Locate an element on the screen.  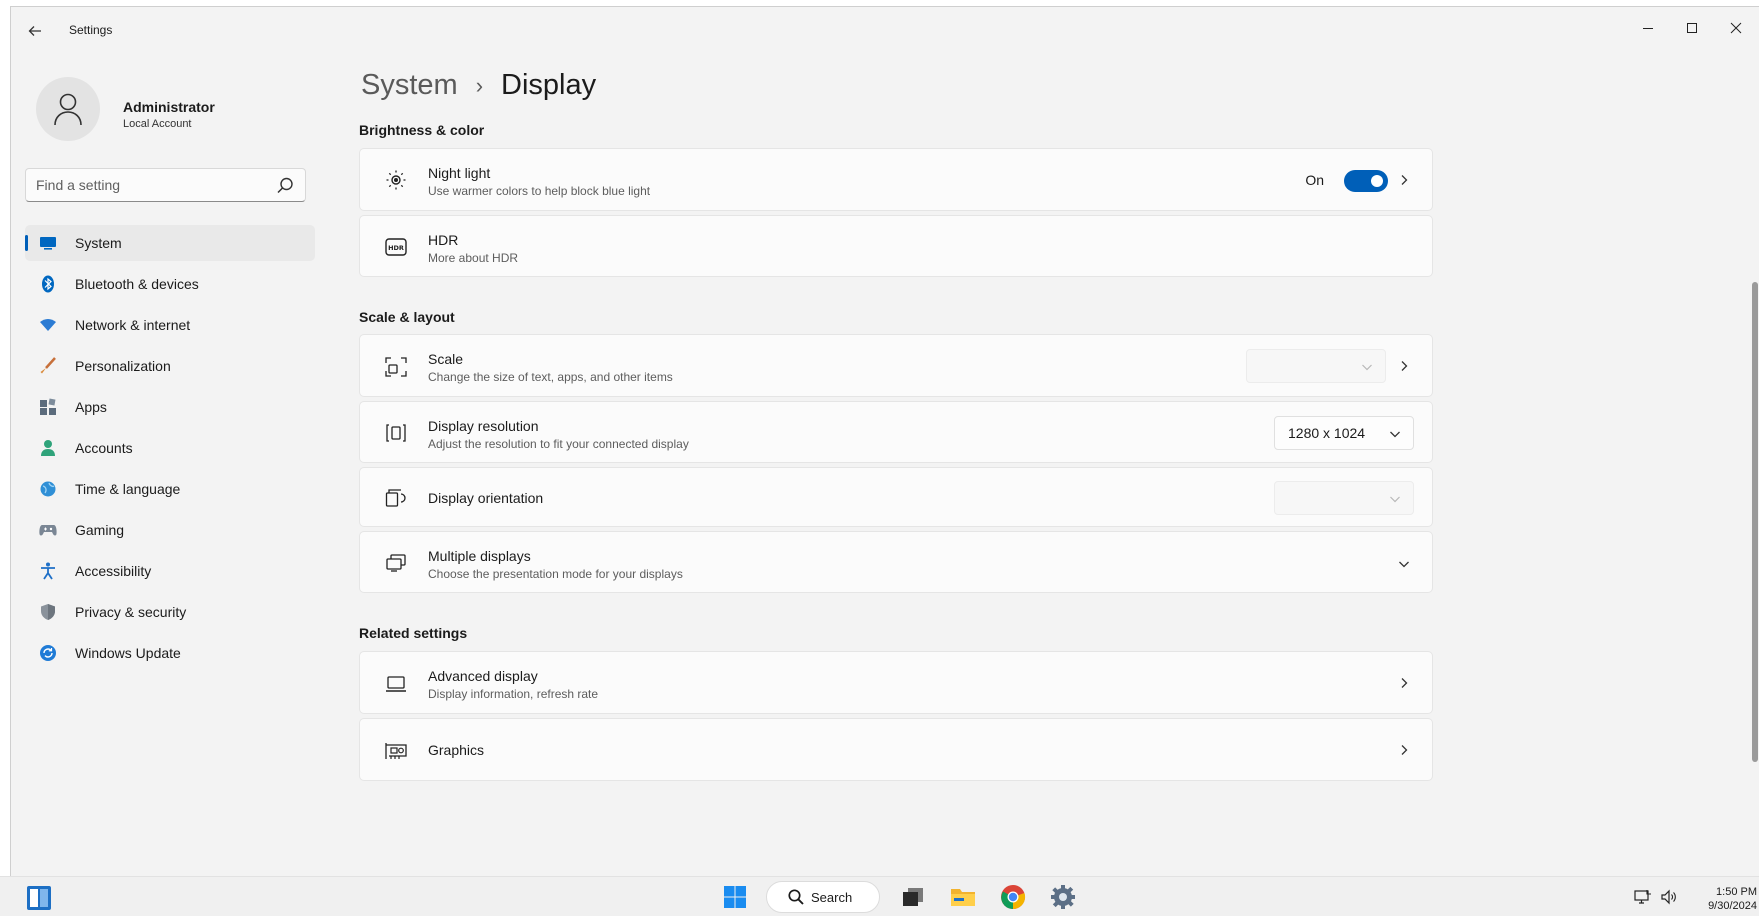
clock-date: 9/30/2024 is located at coordinates (1732, 906).